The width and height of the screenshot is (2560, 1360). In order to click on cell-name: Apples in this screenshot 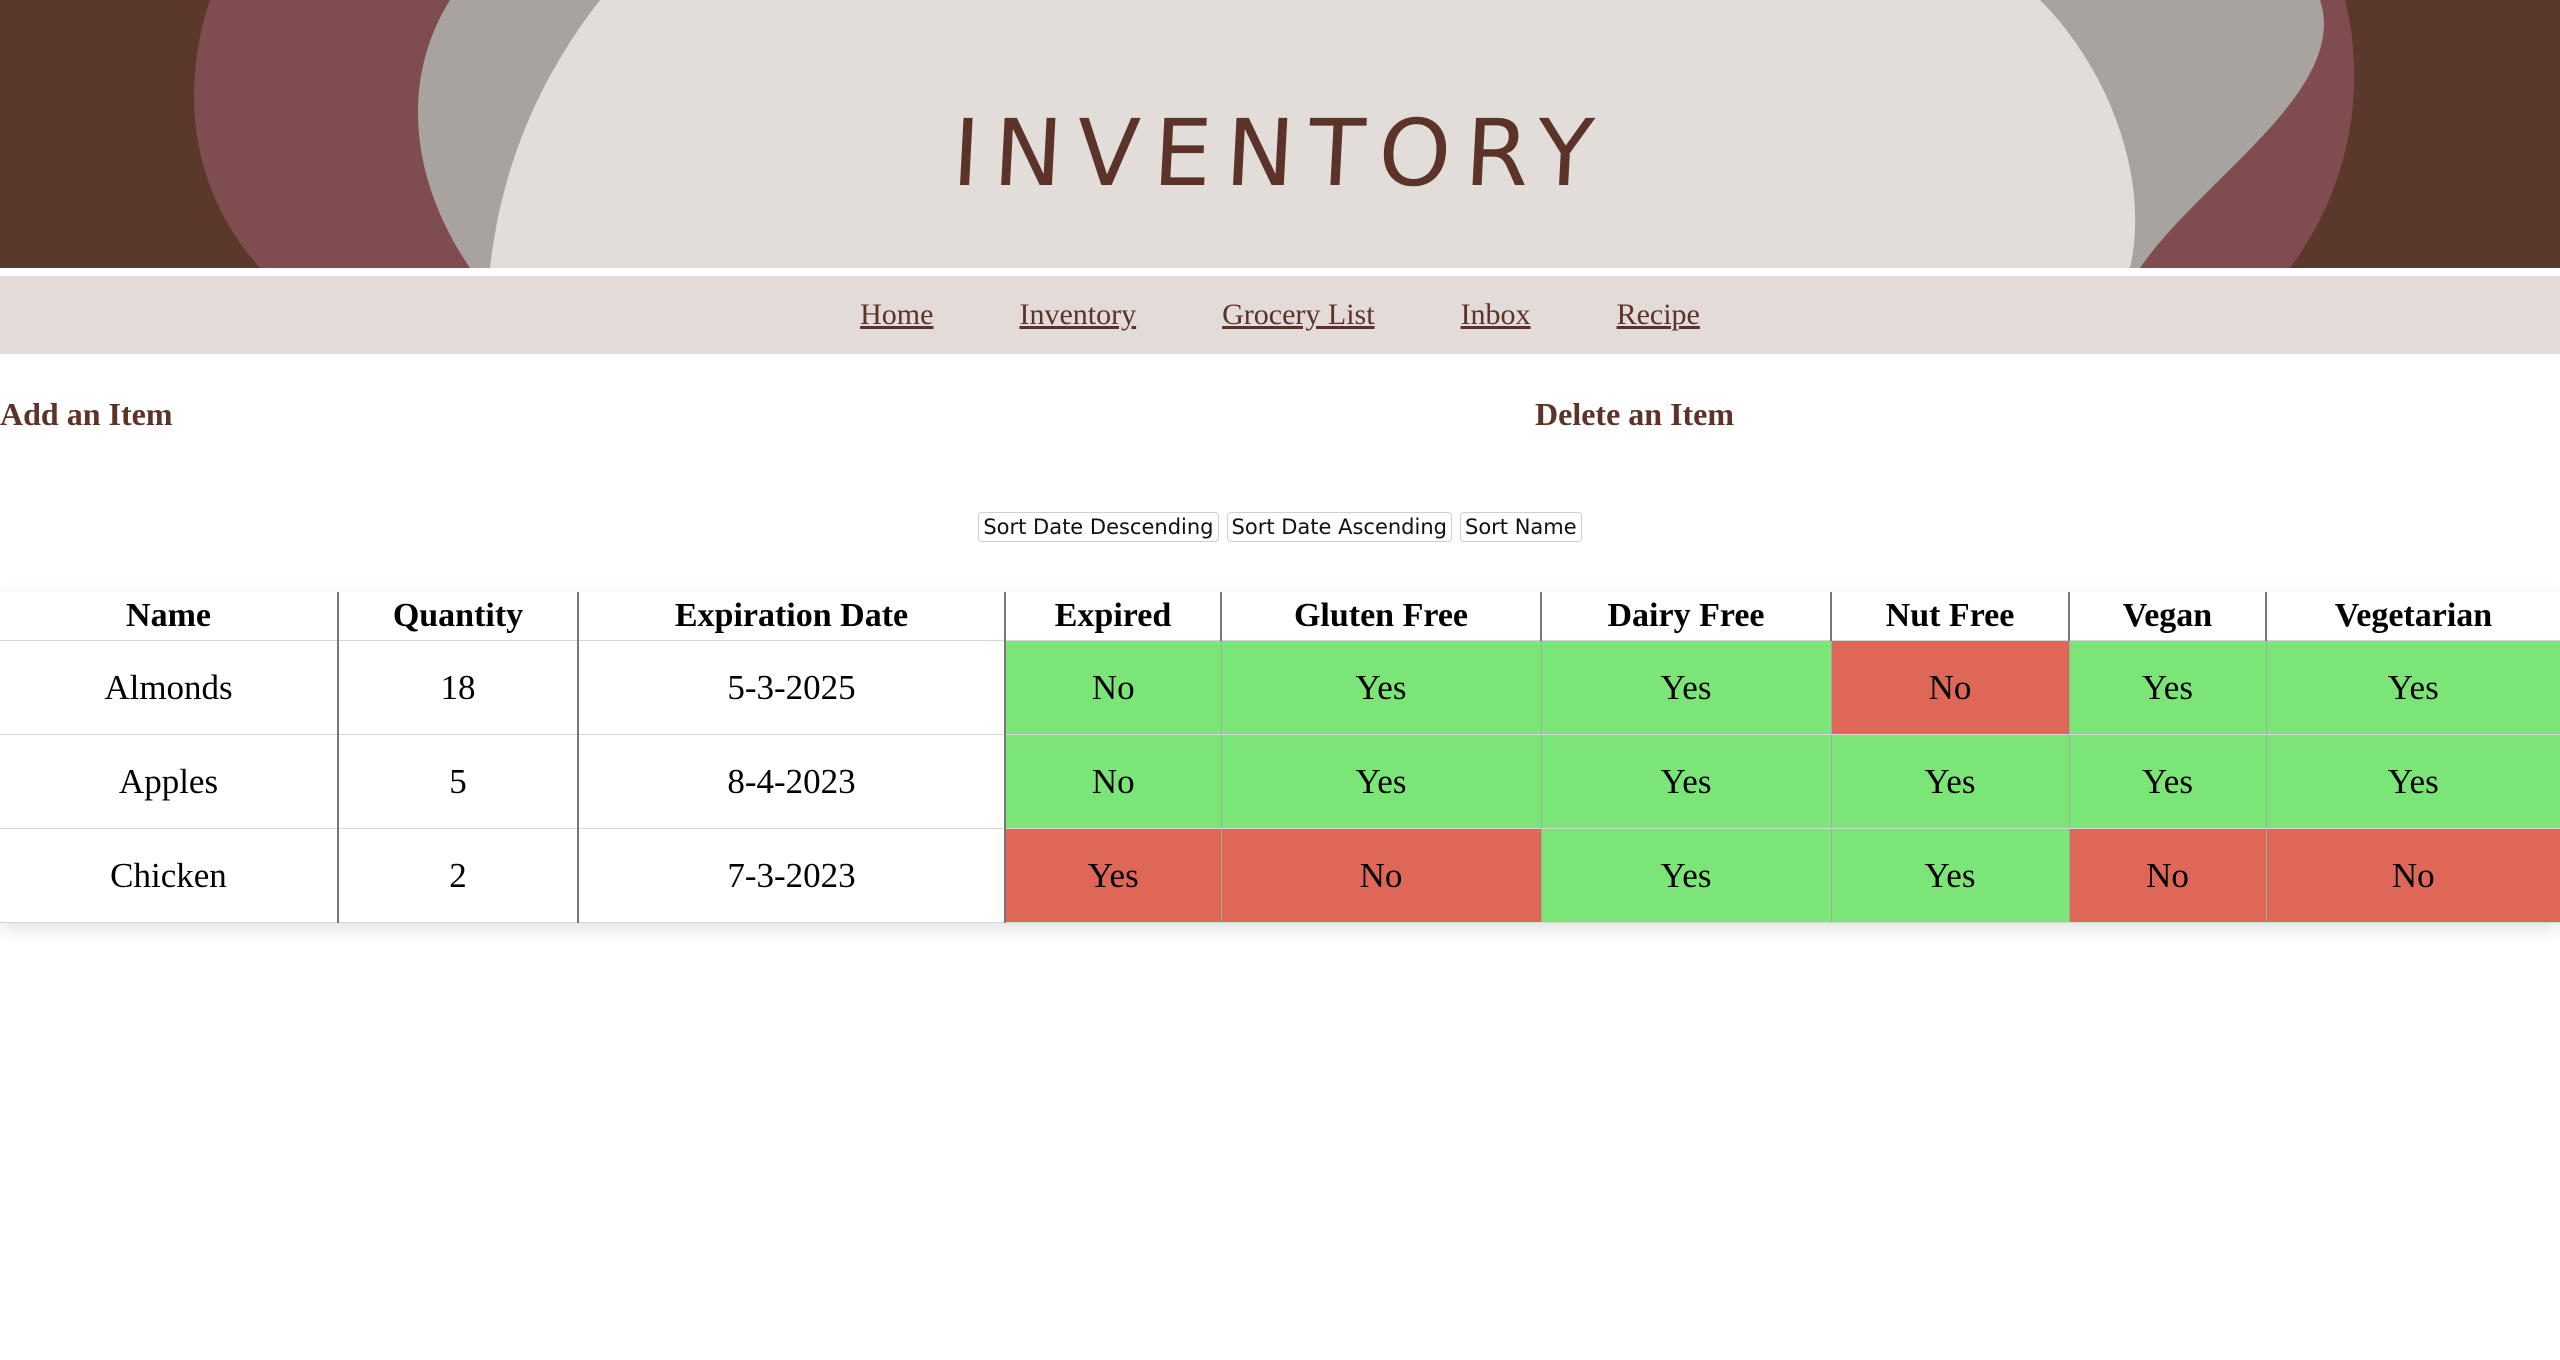, I will do `click(169, 781)`.